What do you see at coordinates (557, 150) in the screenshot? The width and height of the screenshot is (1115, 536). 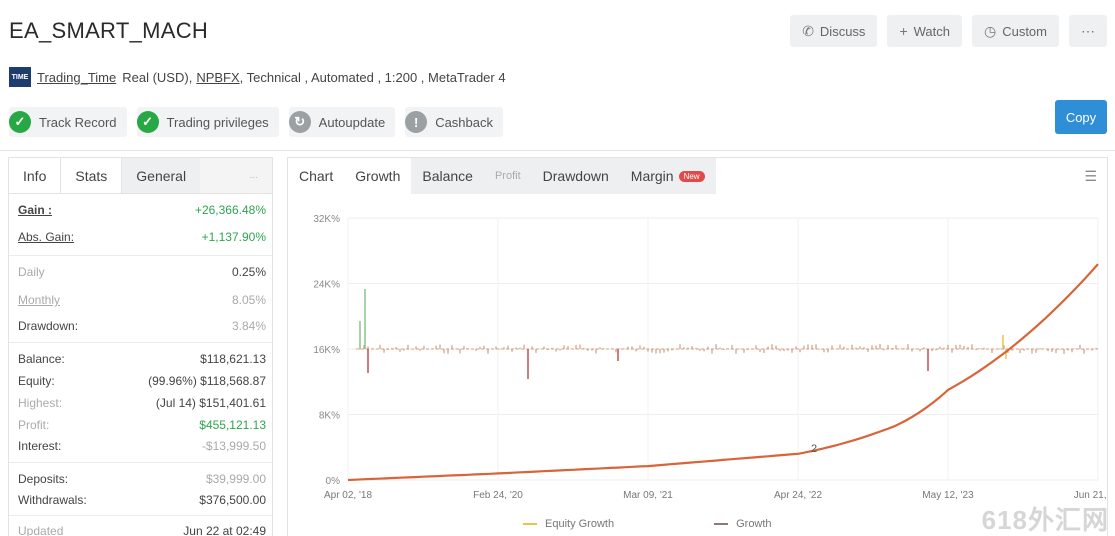 I see `header-divider` at bounding box center [557, 150].